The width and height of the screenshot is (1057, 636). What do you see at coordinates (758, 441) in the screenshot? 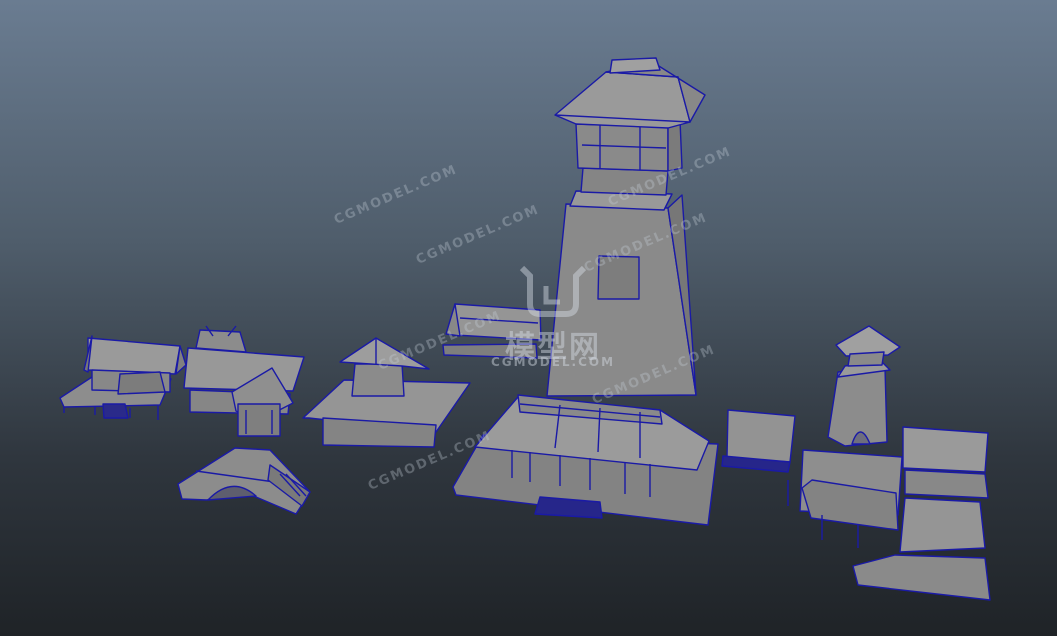
I see `small-box-house-model` at bounding box center [758, 441].